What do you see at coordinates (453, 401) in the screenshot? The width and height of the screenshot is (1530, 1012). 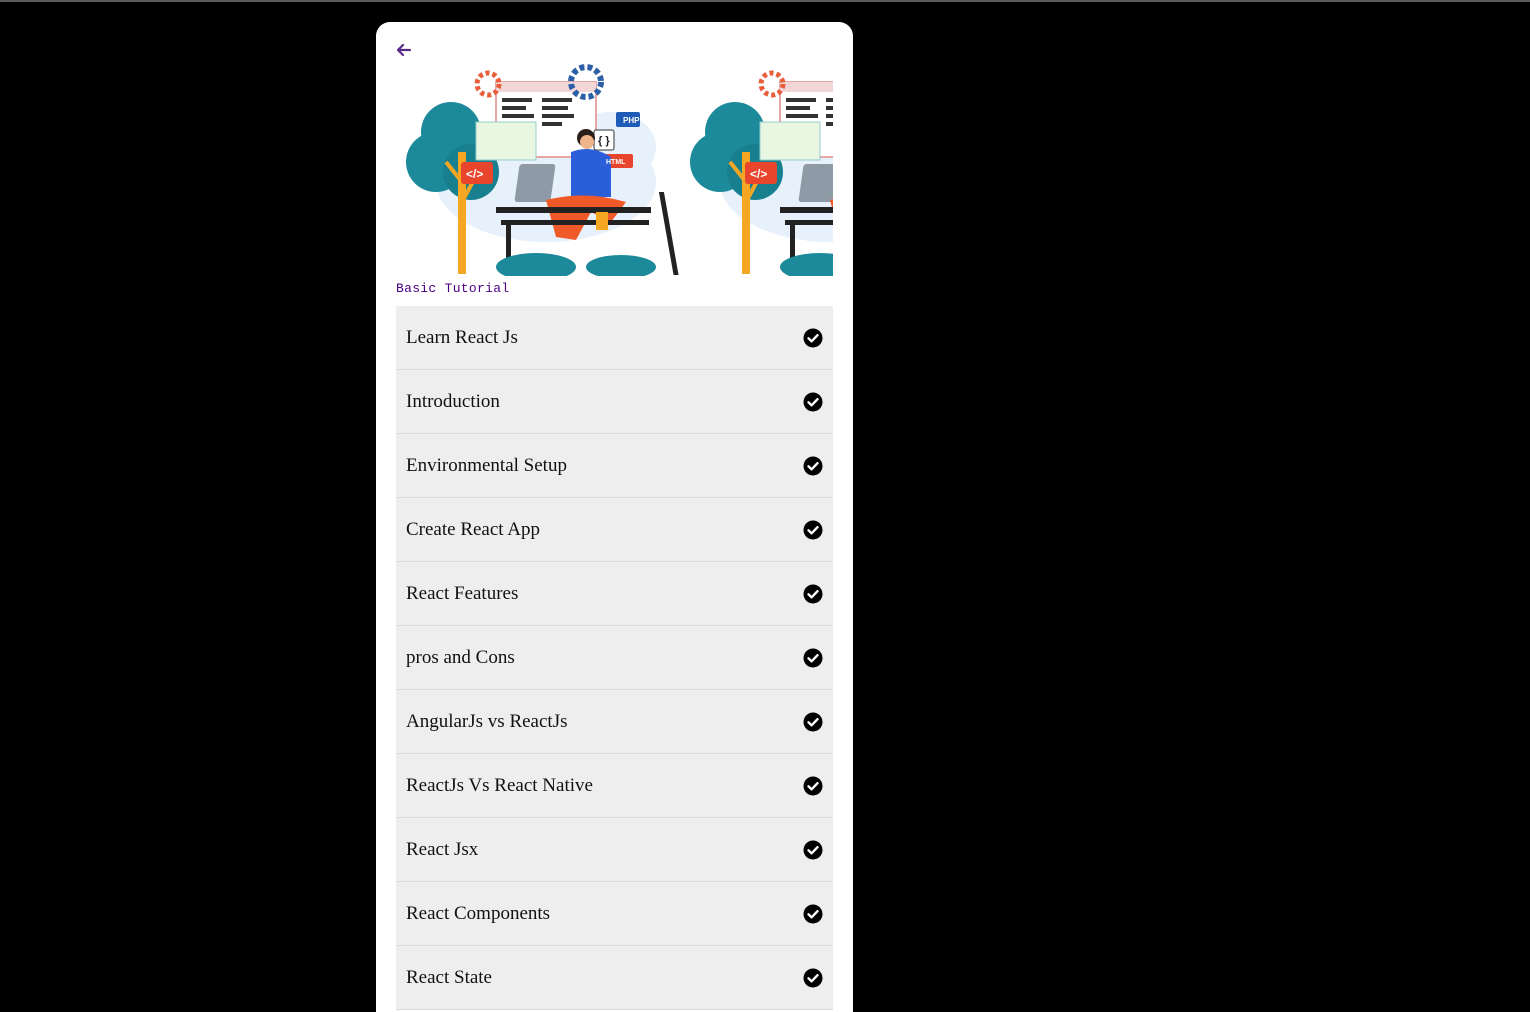 I see `topic-label: Introduction` at bounding box center [453, 401].